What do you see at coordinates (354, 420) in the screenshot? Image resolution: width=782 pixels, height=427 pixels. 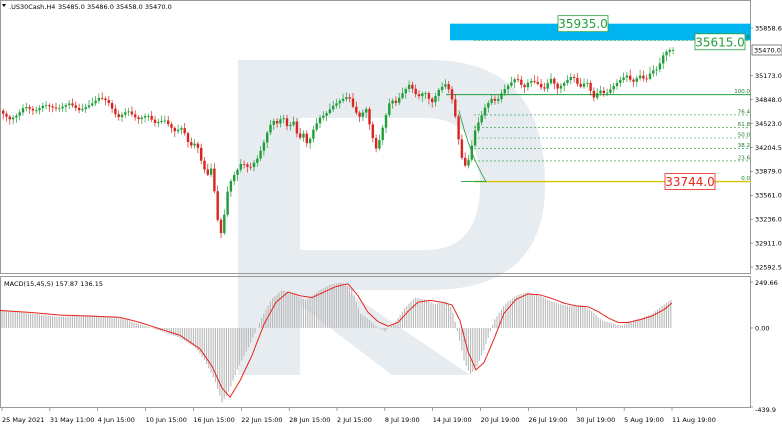 I see `time-tick-label: 2 Jul 15:00` at bounding box center [354, 420].